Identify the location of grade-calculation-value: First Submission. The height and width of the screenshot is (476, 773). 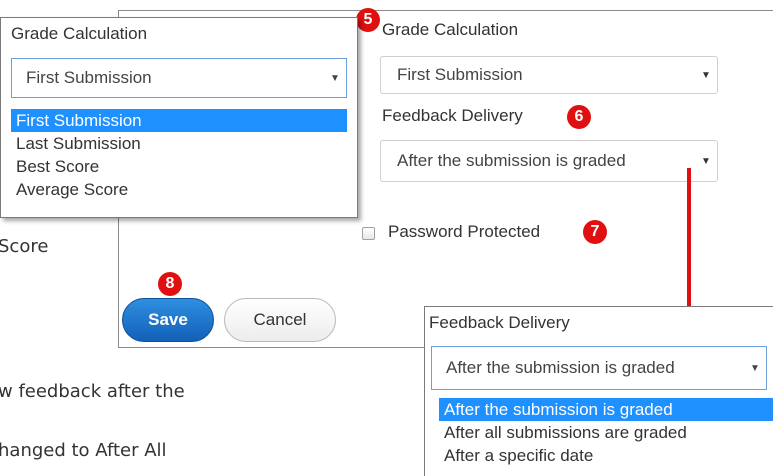
(460, 74).